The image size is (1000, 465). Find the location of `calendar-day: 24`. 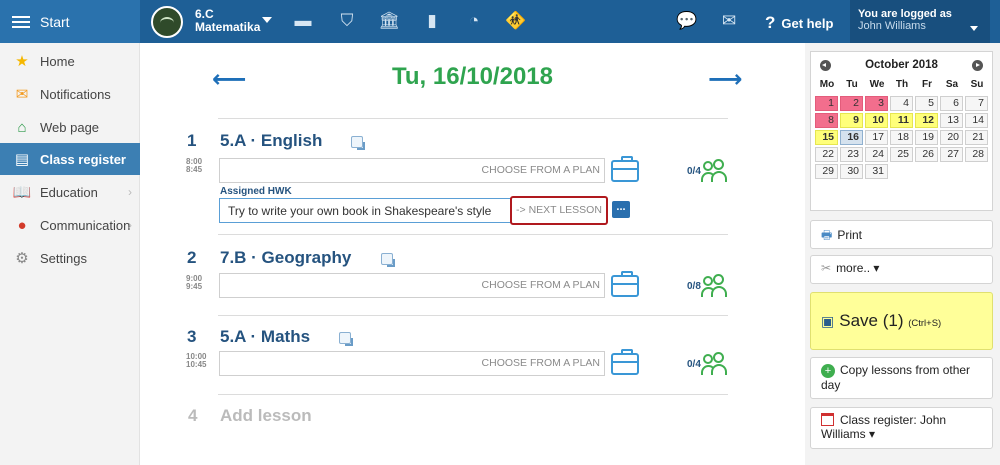

calendar-day: 24 is located at coordinates (876, 154).